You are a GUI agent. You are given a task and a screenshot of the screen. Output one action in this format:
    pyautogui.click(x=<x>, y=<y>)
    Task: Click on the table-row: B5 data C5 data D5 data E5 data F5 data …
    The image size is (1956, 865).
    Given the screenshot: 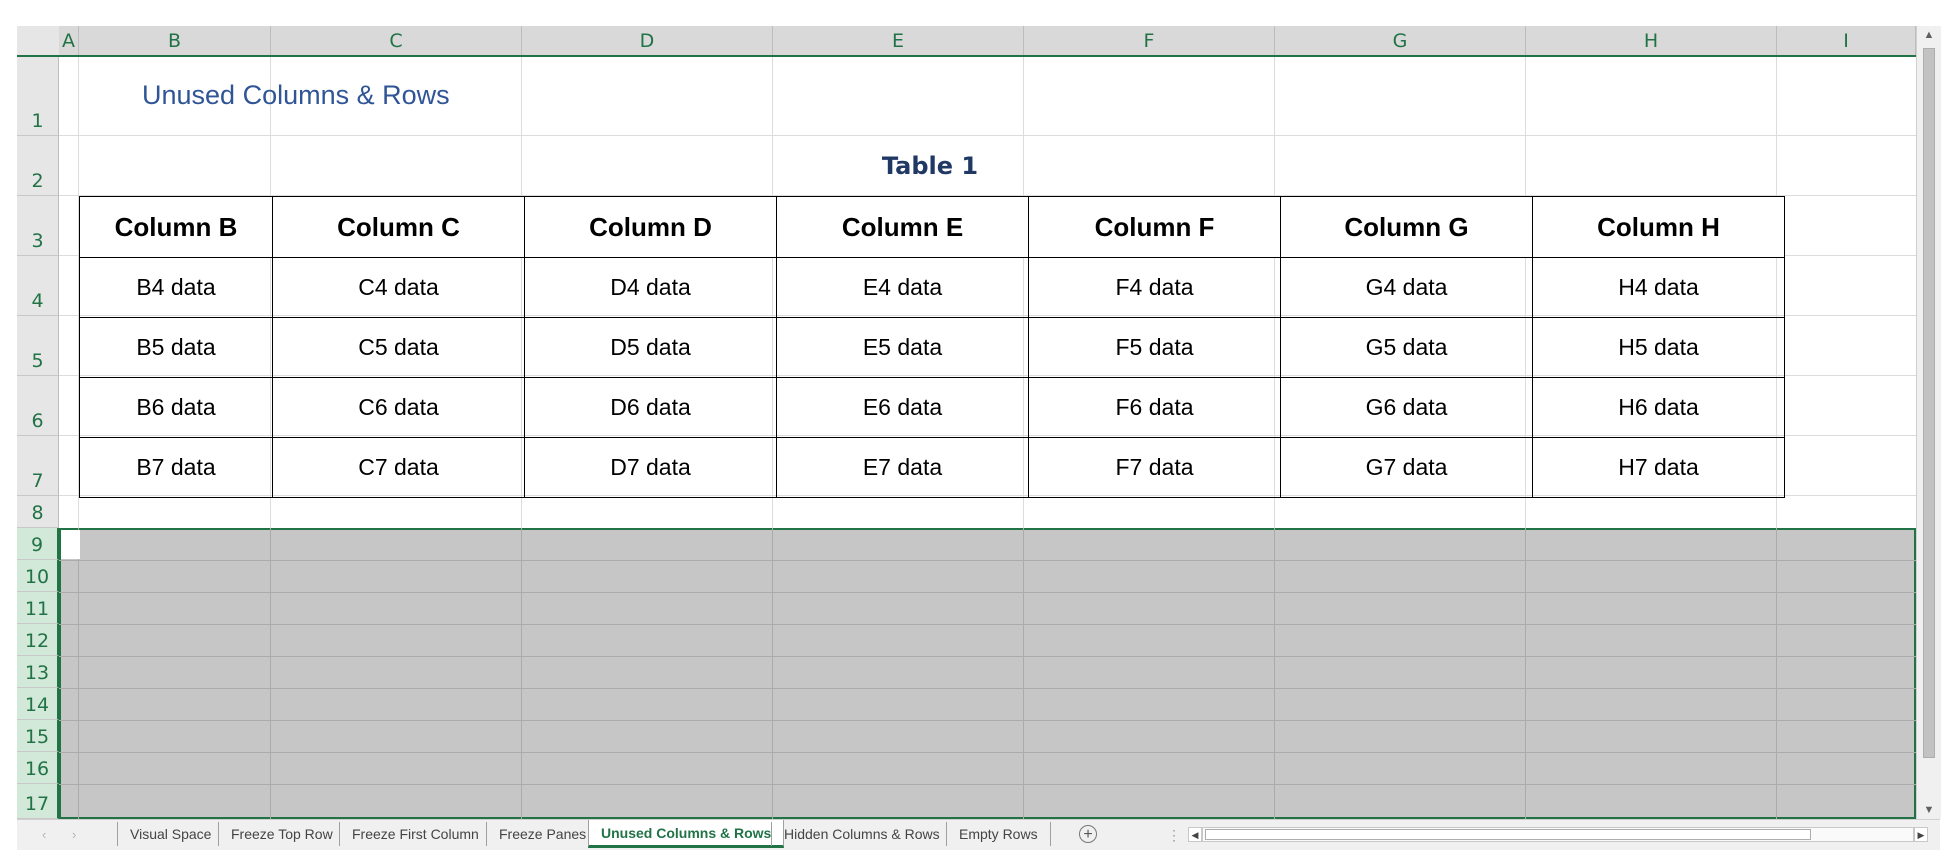 What is the action you would take?
    pyautogui.click(x=932, y=347)
    